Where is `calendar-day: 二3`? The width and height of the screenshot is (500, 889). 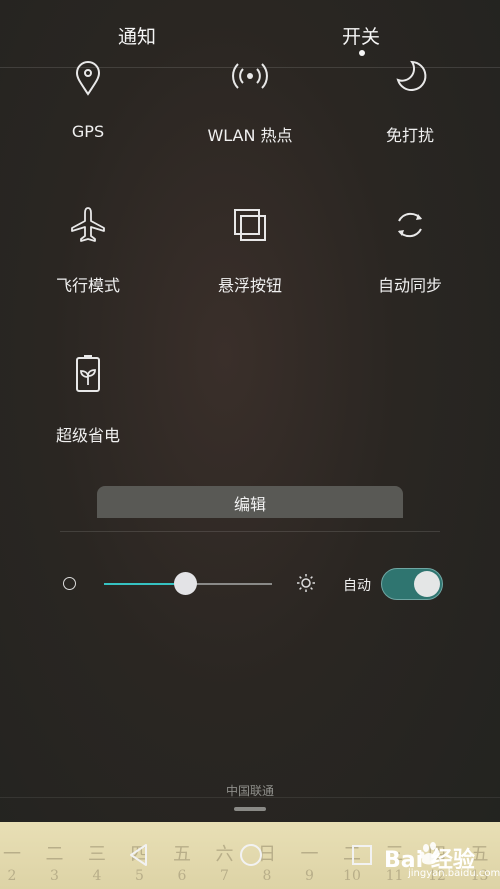
calendar-day: 二3 is located at coordinates (55, 853).